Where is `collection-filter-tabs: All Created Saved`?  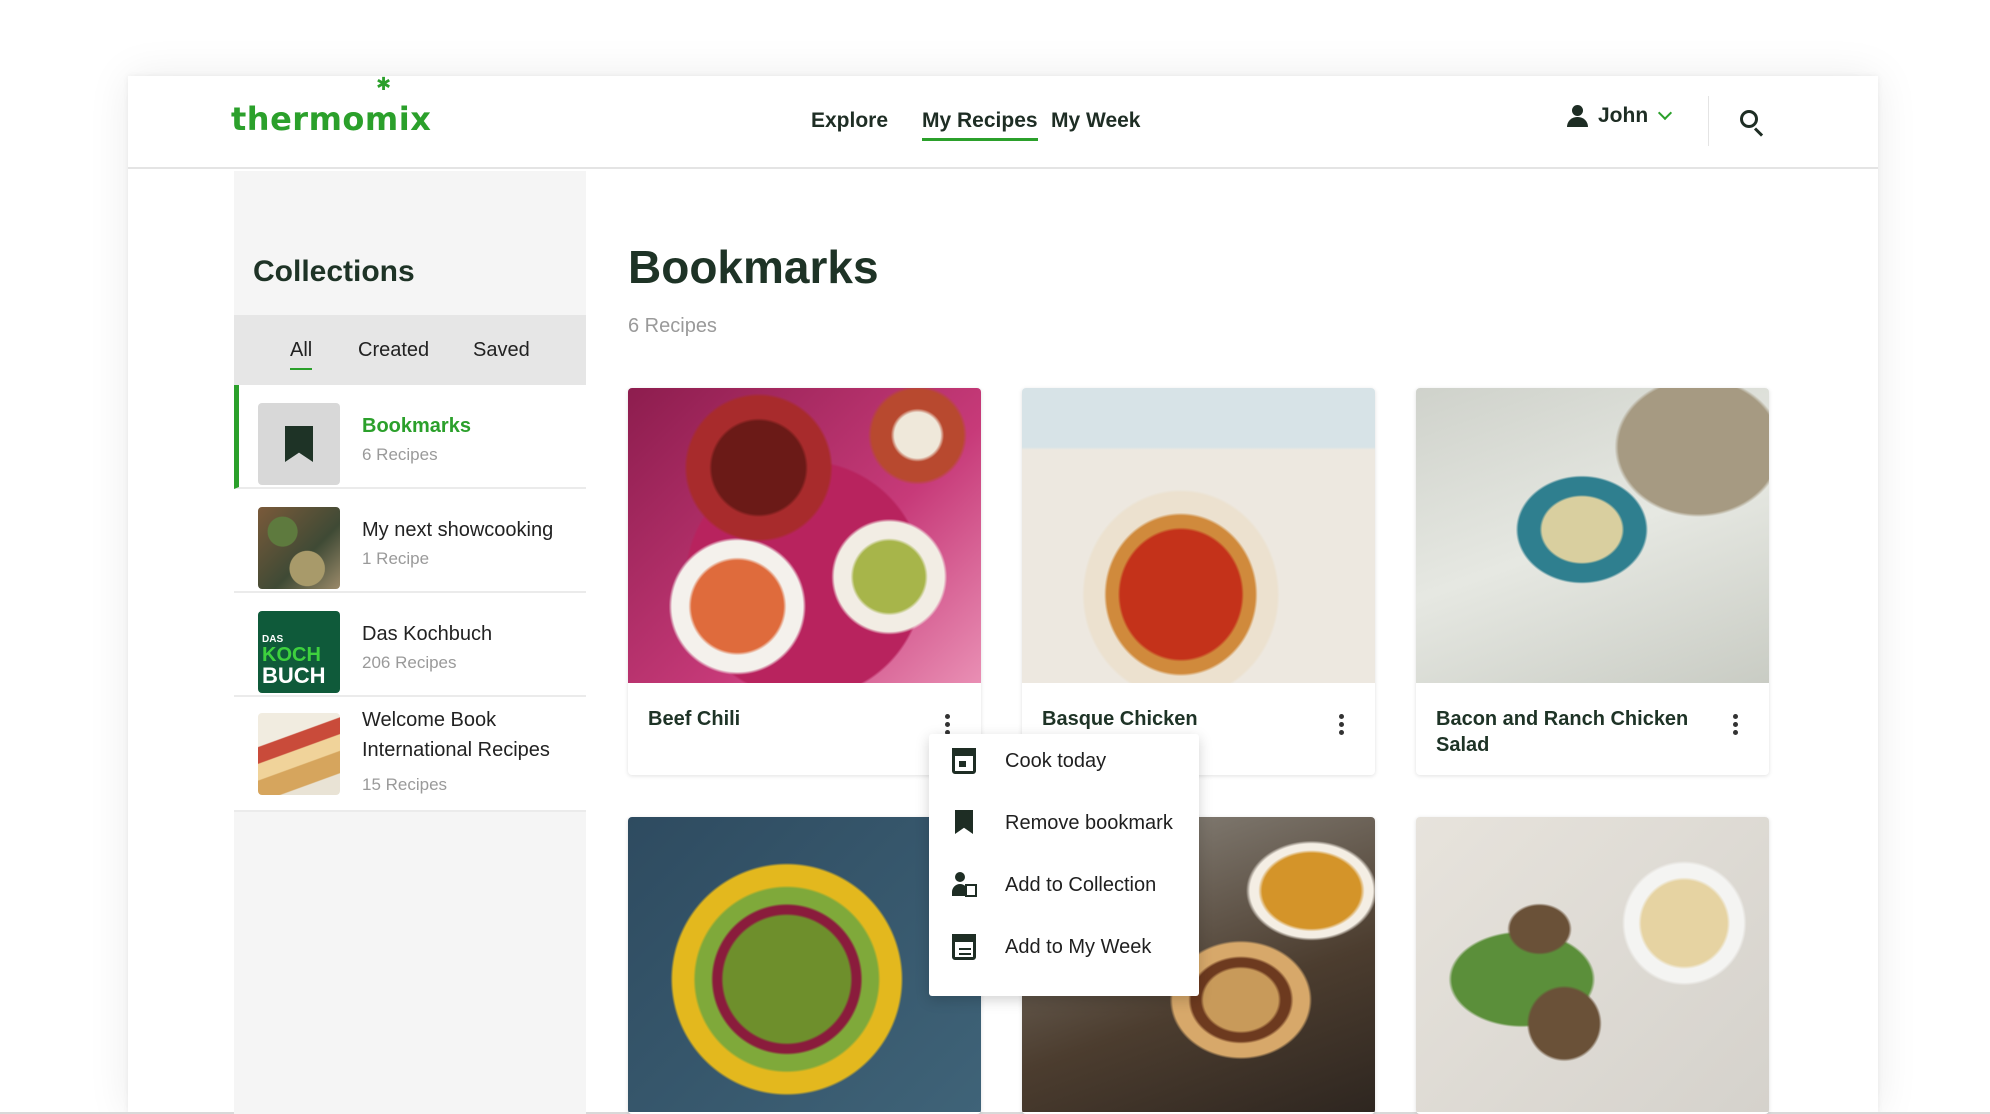 collection-filter-tabs: All Created Saved is located at coordinates (410, 350).